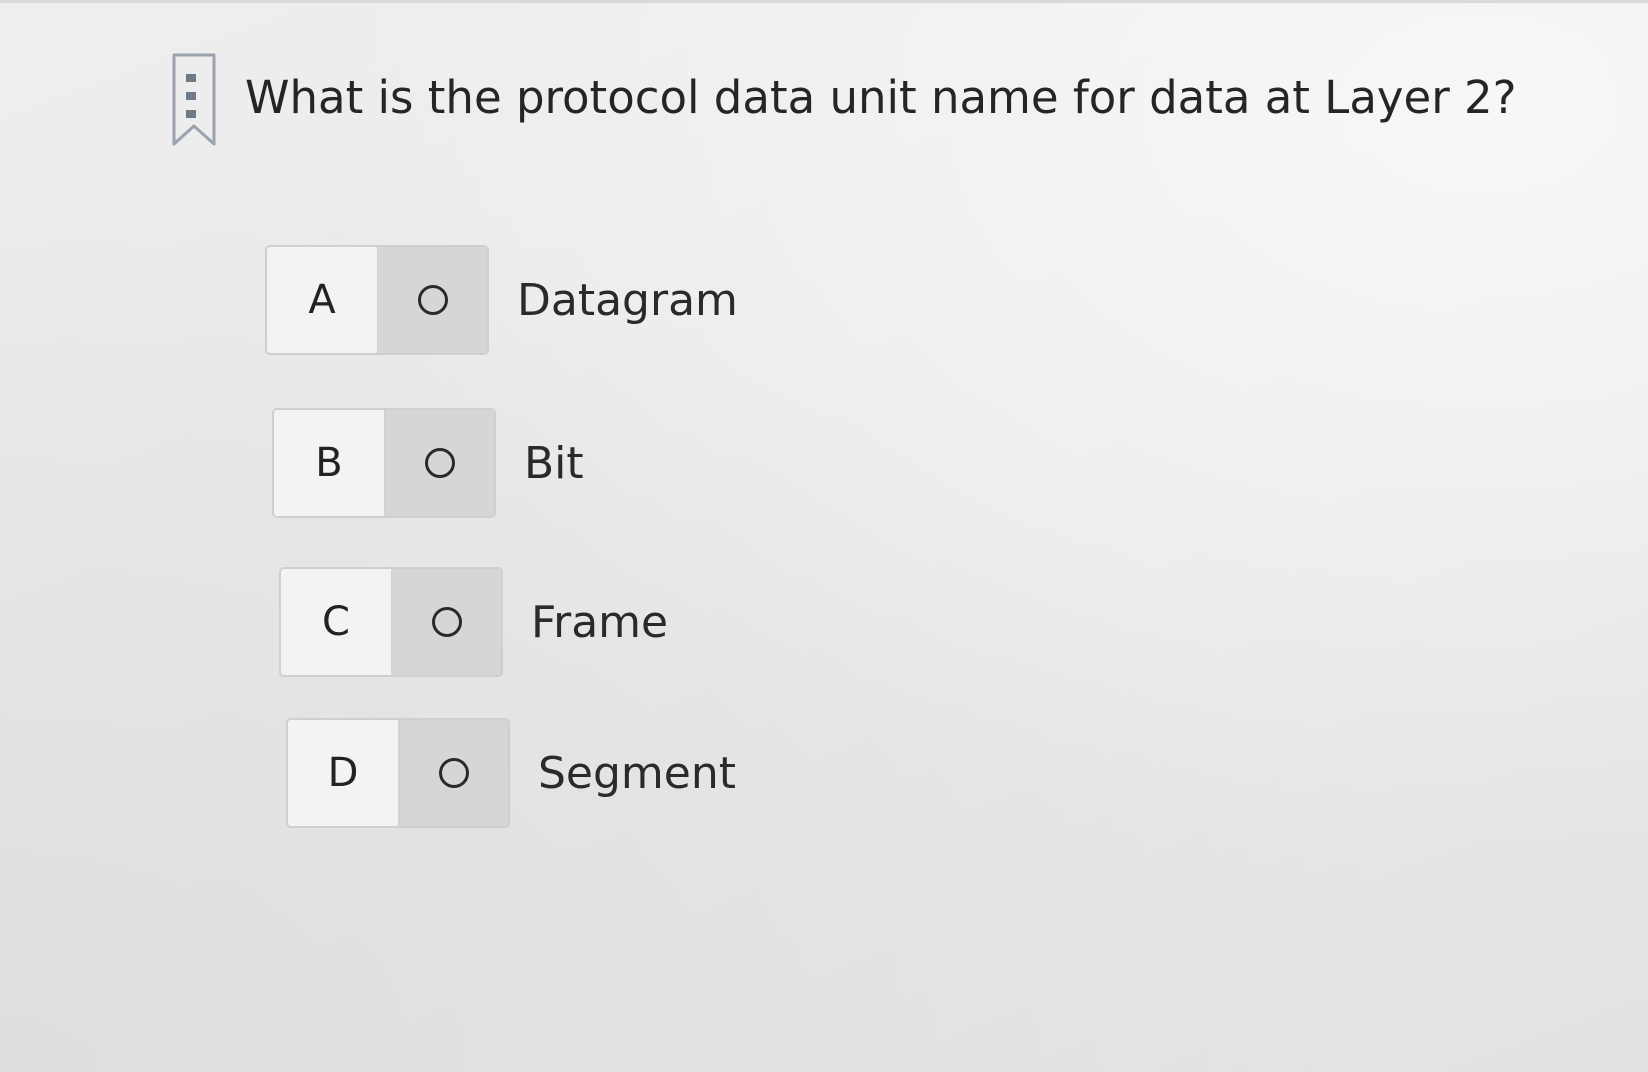  I want to click on option-a: A Datagram, so click(501, 300).